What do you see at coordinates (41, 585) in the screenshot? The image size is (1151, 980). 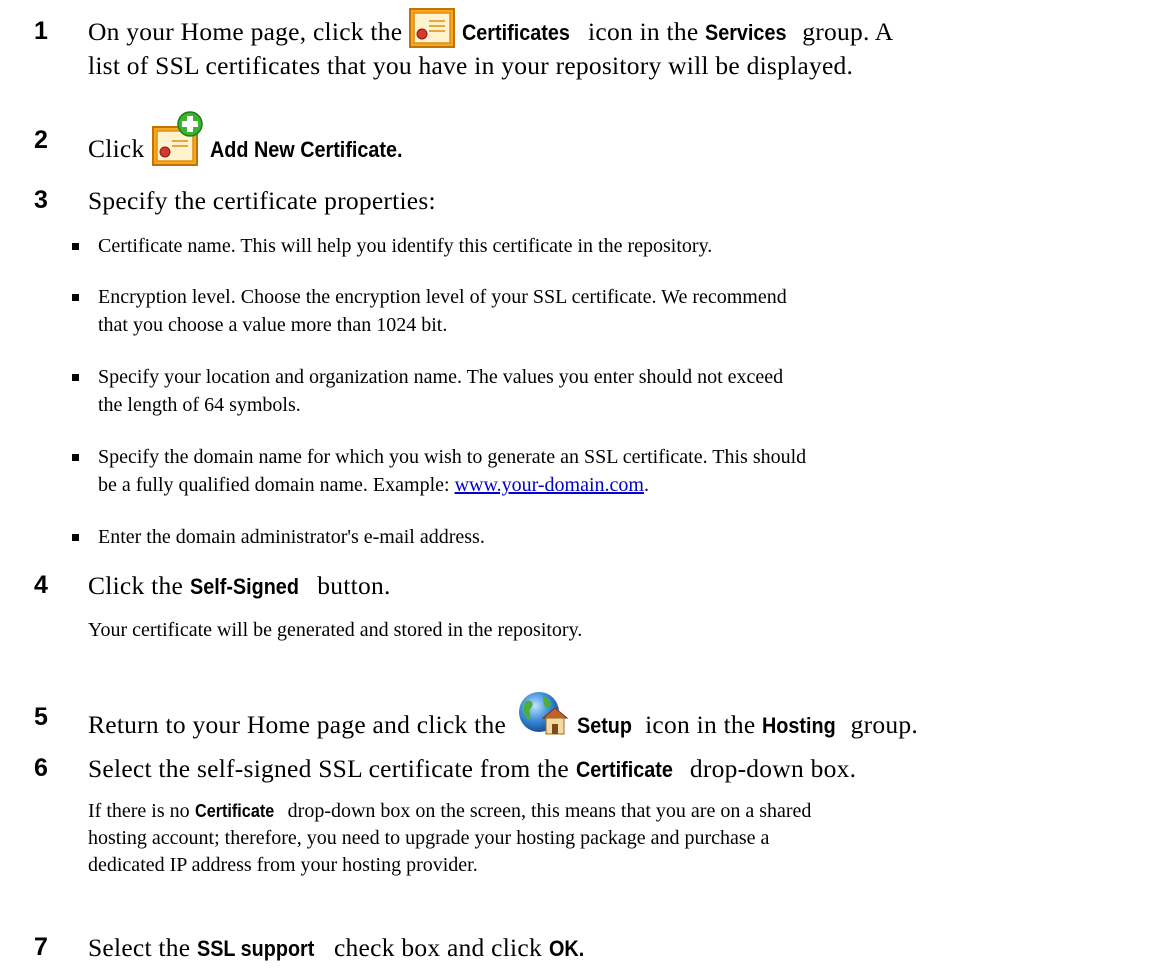 I see `step-number: 4` at bounding box center [41, 585].